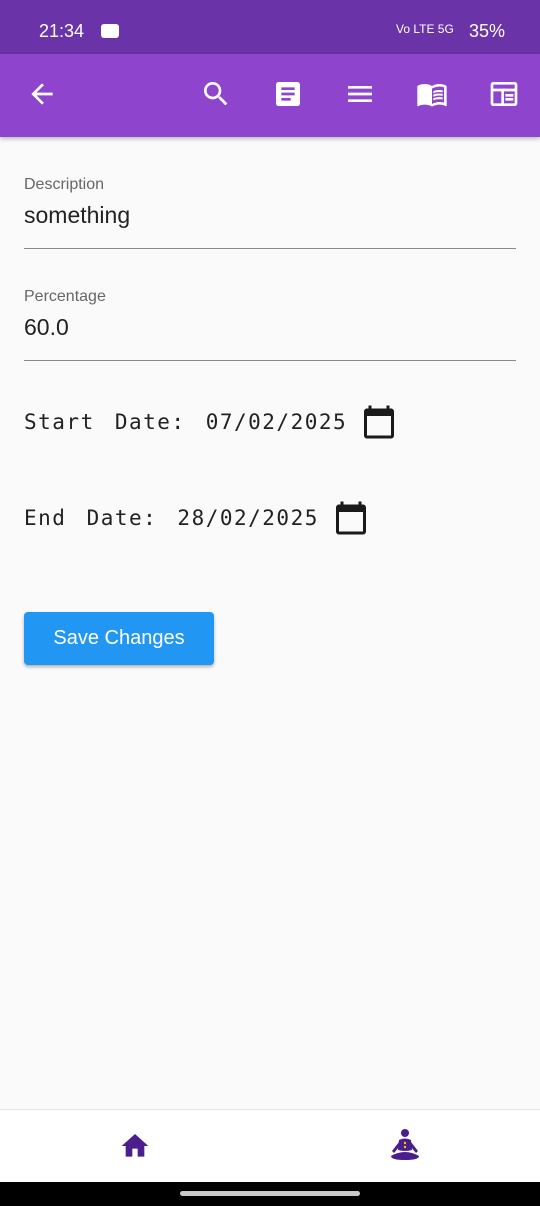  I want to click on percentage-label: Percentage, so click(65, 296).